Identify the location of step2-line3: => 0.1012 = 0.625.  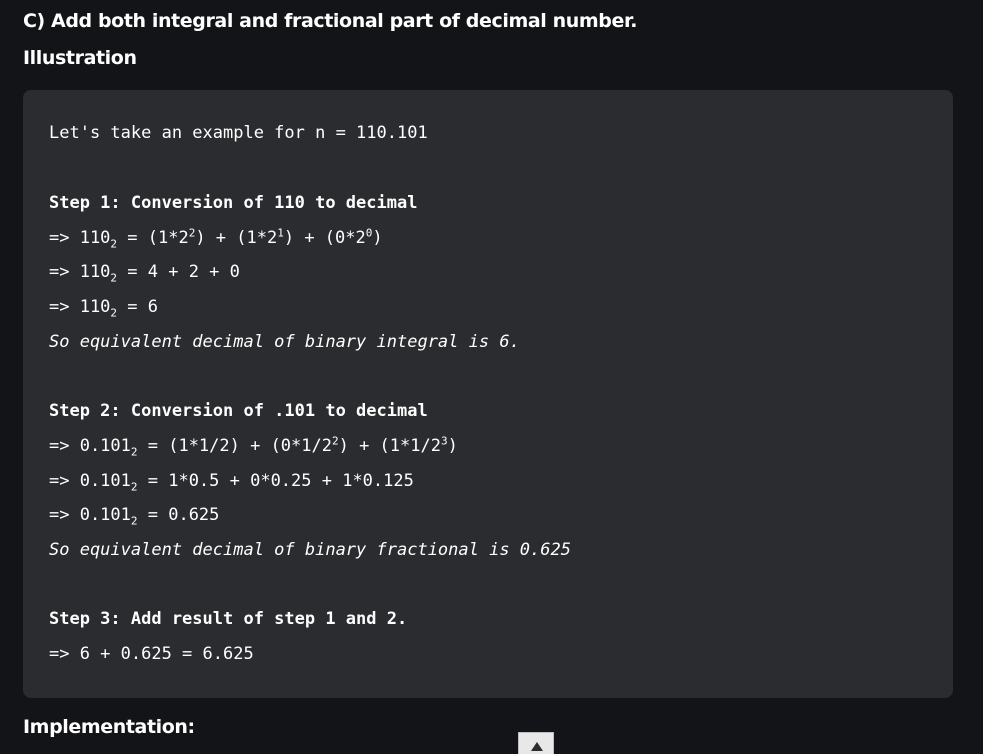
(134, 516).